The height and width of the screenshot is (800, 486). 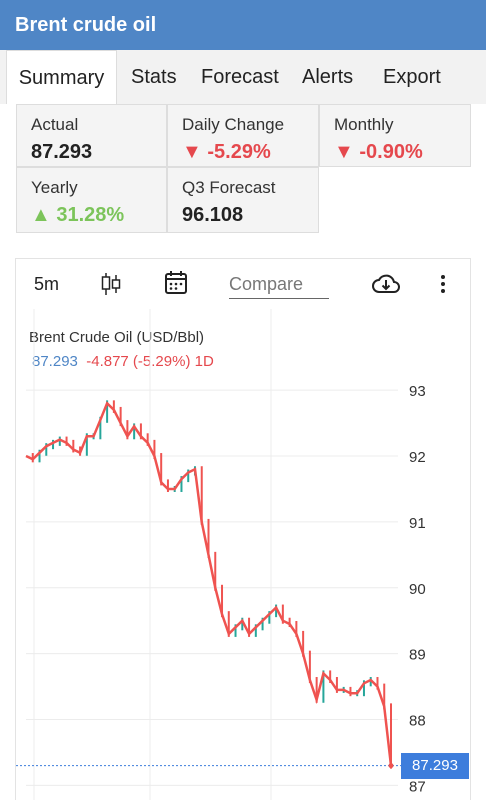 What do you see at coordinates (226, 152) in the screenshot?
I see `stat-value: ▼ -5.29%` at bounding box center [226, 152].